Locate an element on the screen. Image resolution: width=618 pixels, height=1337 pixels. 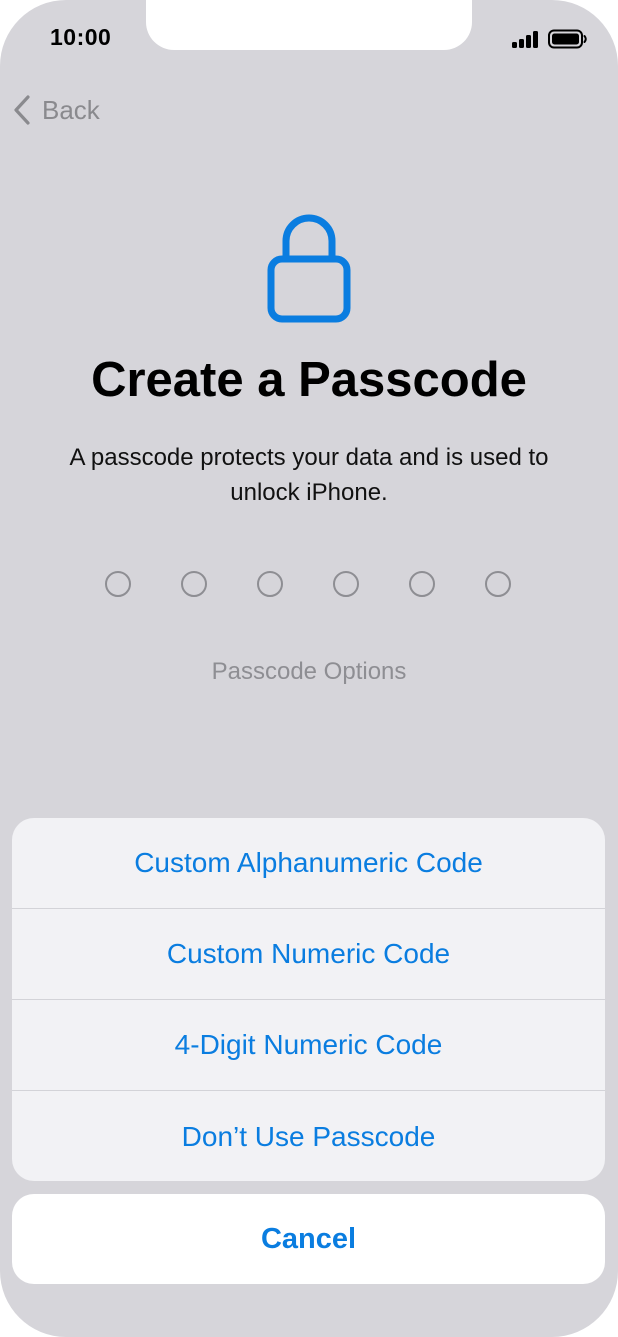
passcode-dots is located at coordinates (309, 584).